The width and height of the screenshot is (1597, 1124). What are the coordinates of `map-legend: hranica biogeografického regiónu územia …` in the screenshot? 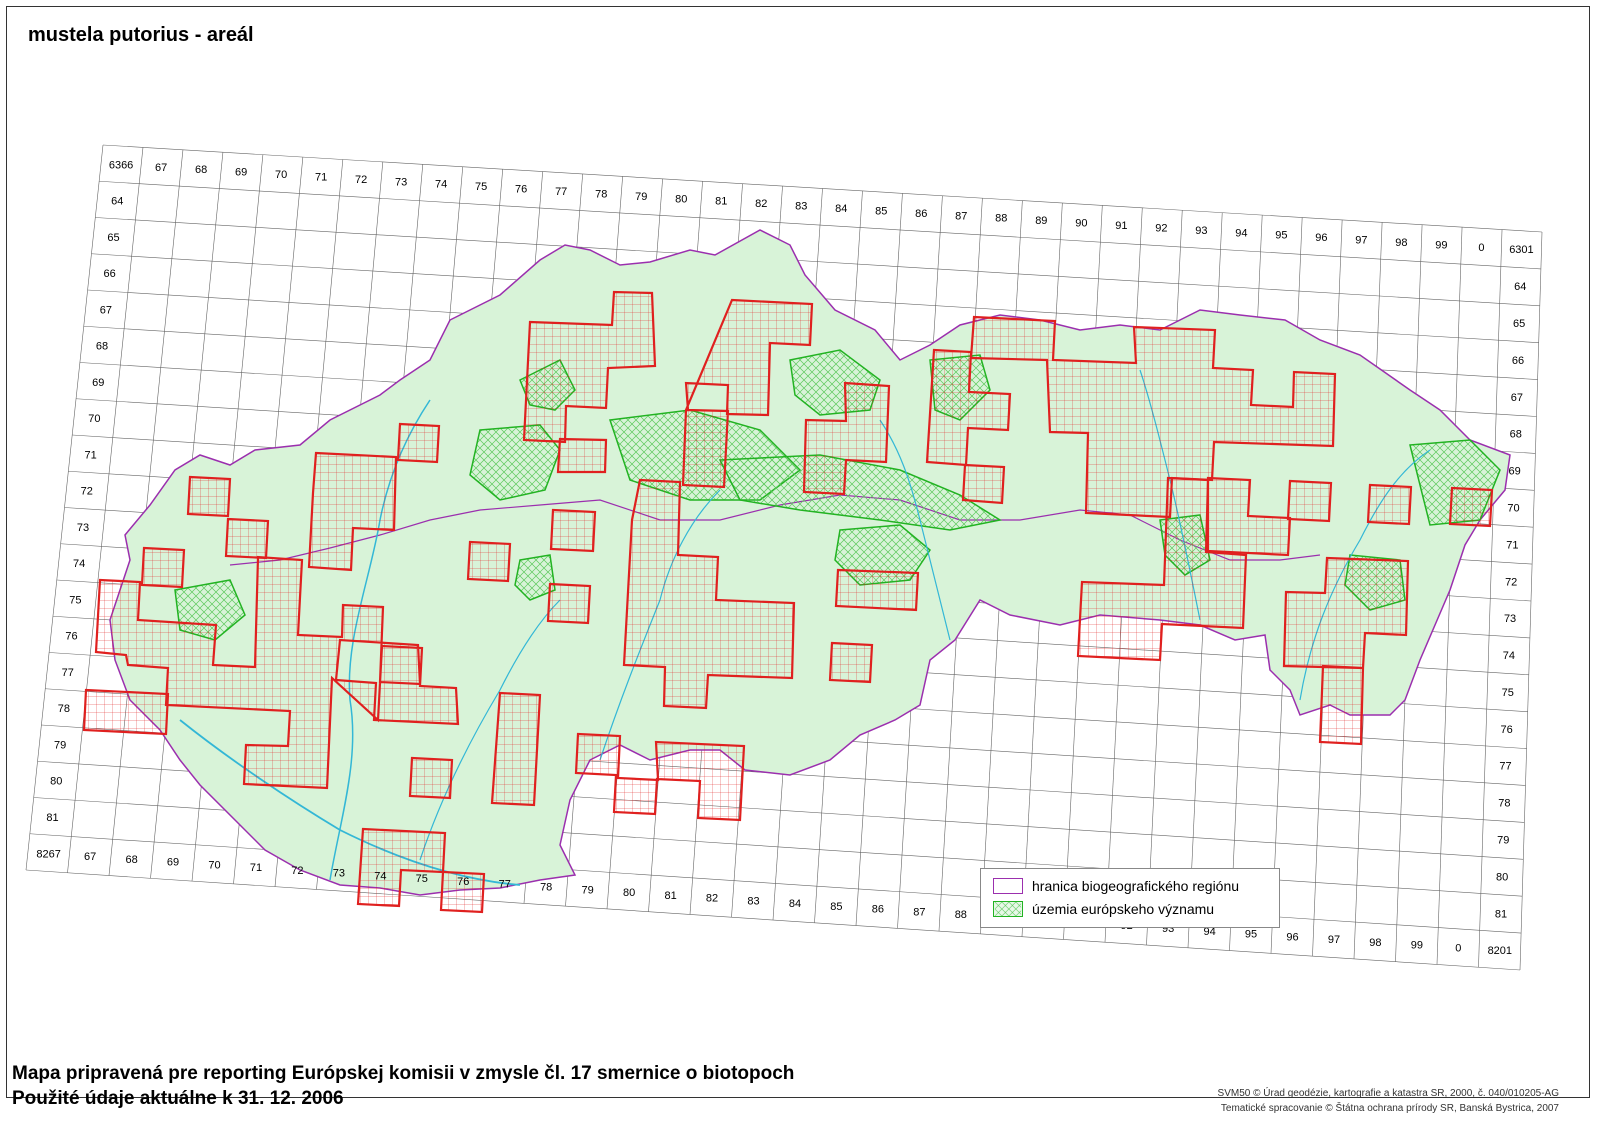 It's located at (1130, 898).